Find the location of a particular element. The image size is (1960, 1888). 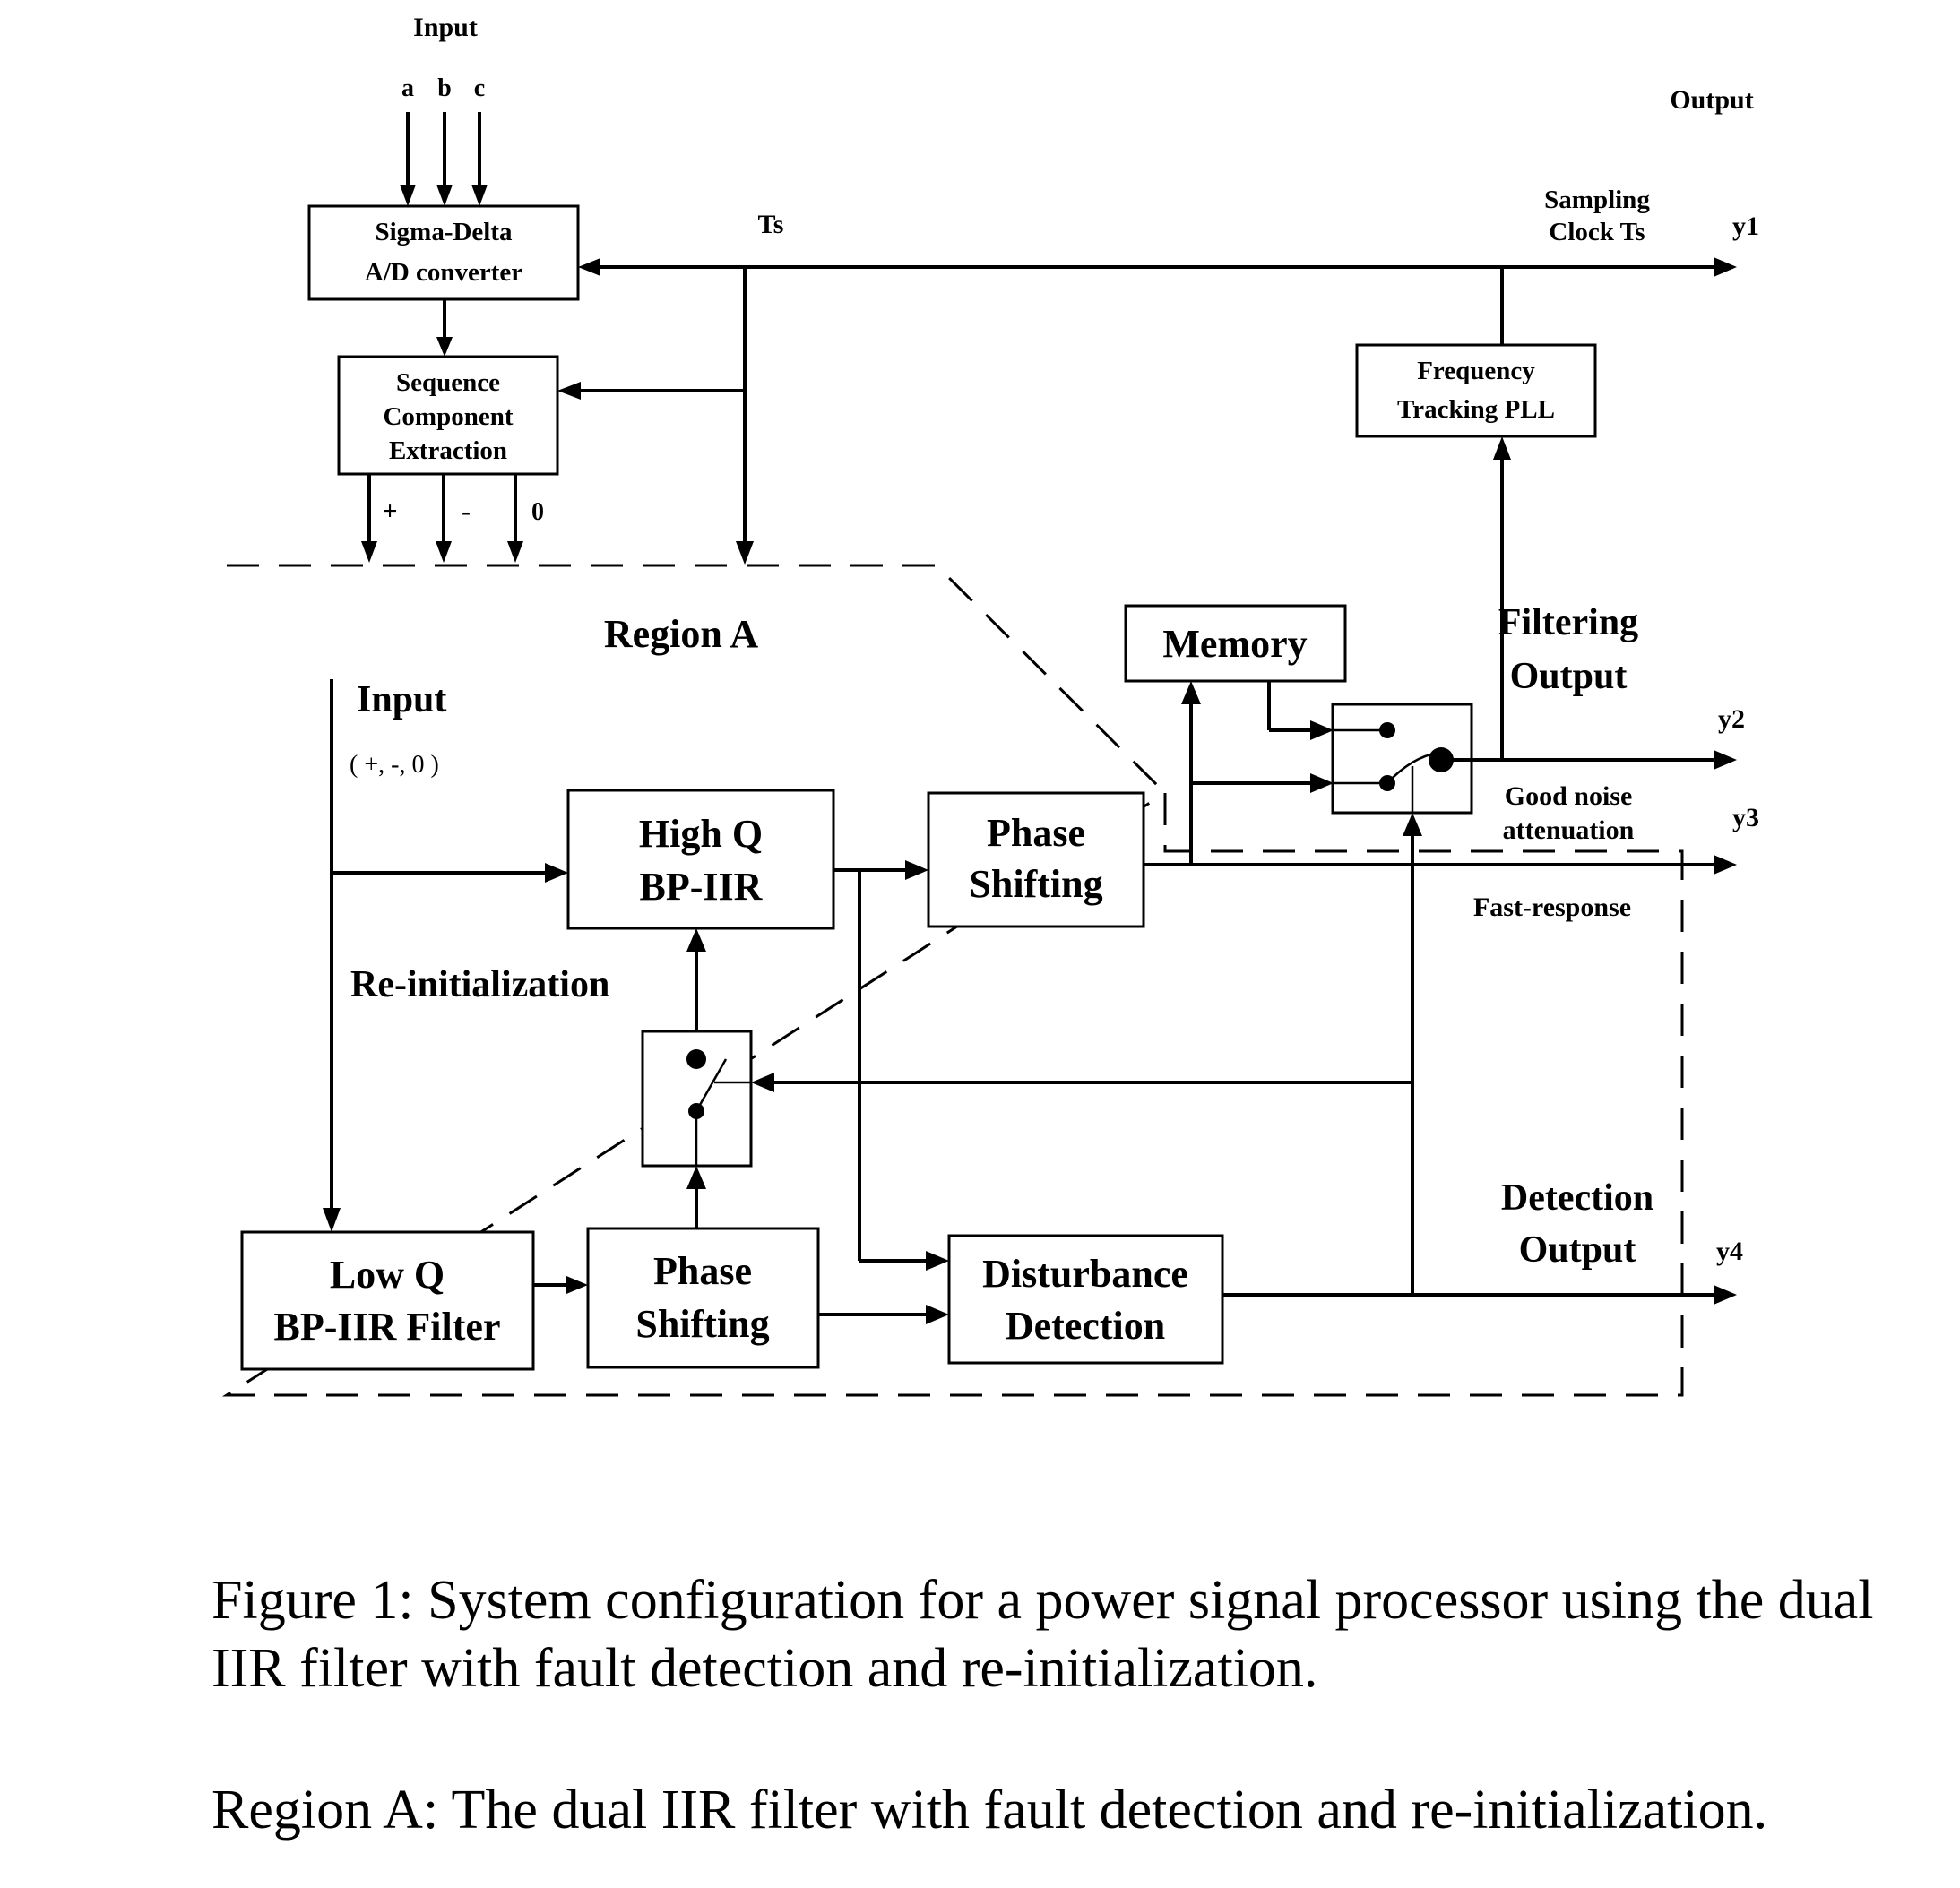

fast-response-label: Fast-response is located at coordinates (1552, 907).